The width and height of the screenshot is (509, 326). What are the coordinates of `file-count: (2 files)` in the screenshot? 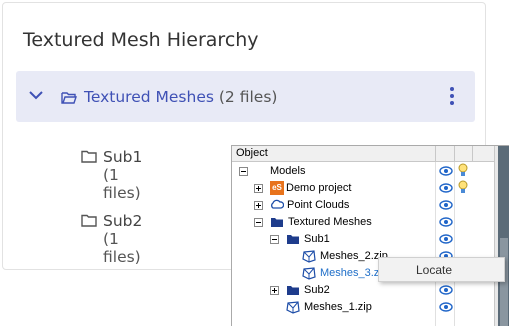 It's located at (248, 97).